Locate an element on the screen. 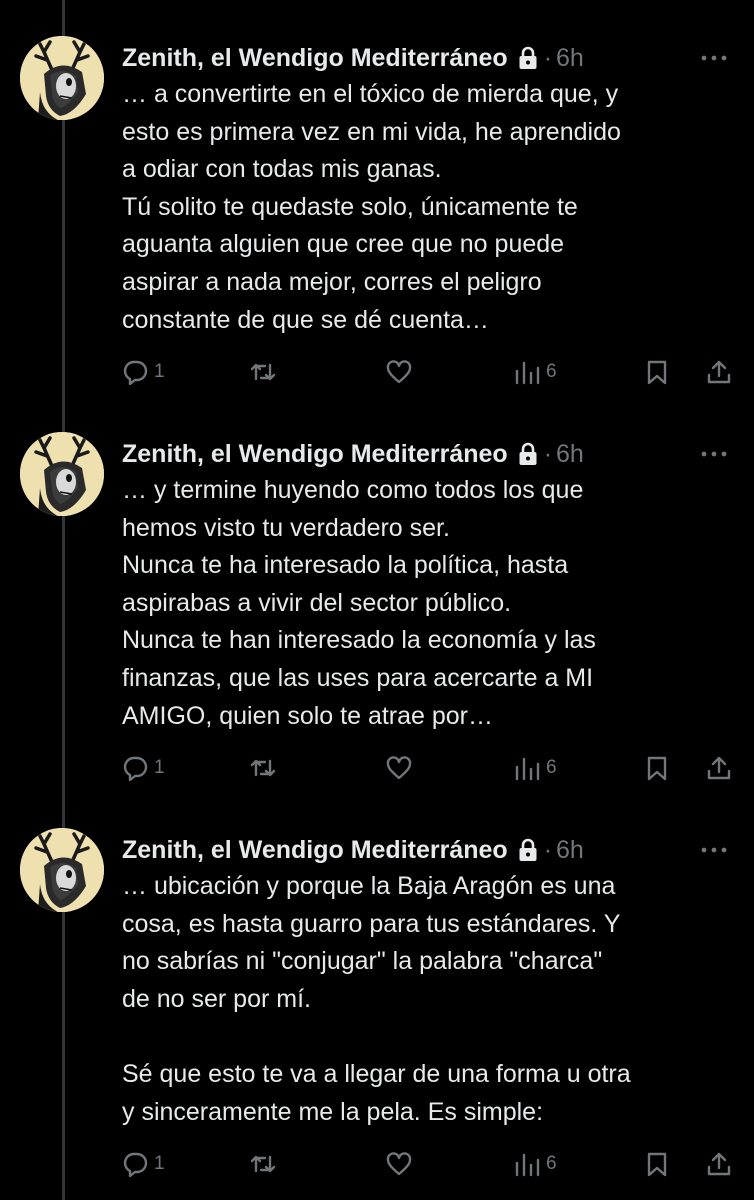 This screenshot has height=1200, width=754. tweet-text-line: … y termine huyendo como todos los que is located at coordinates (353, 490).